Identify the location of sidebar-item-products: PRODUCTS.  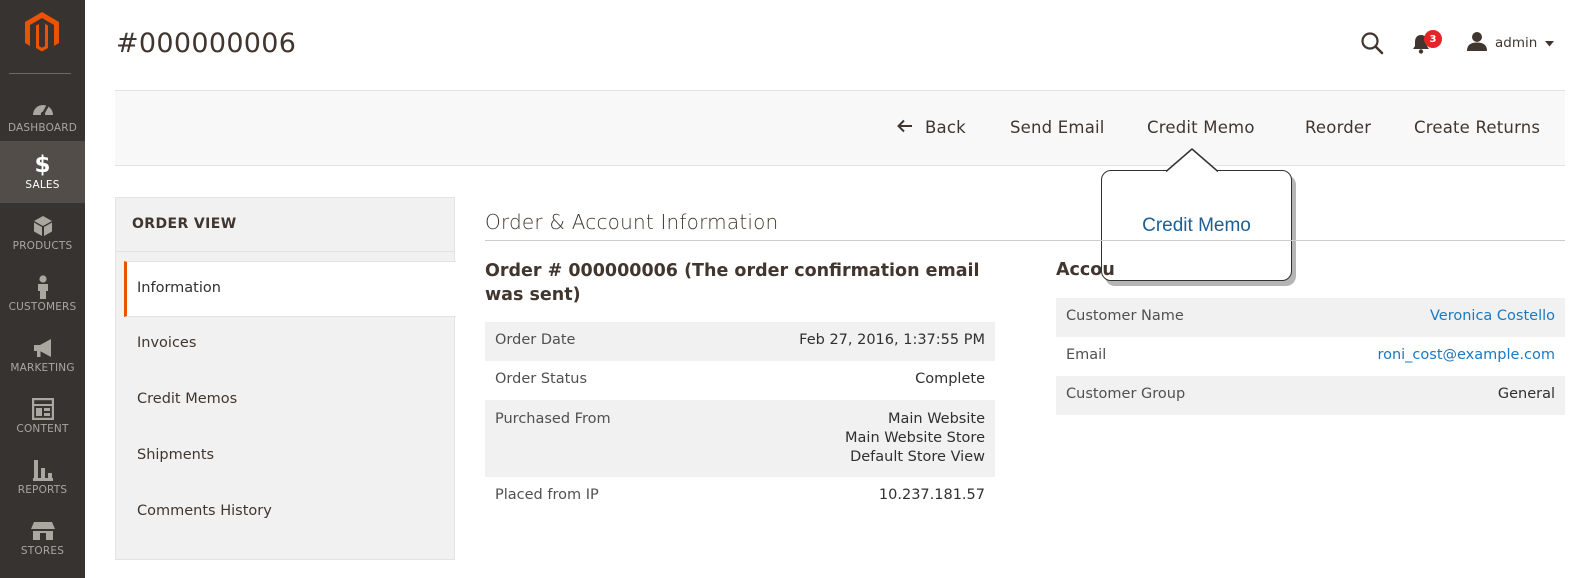
(42, 233).